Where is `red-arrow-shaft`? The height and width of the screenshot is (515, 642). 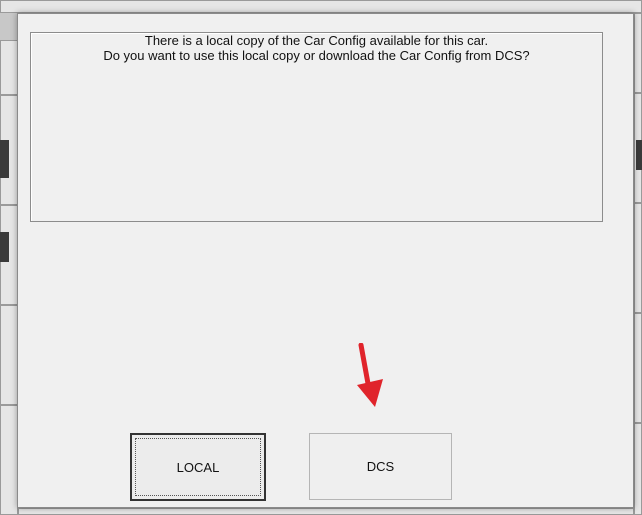
red-arrow-shaft is located at coordinates (365, 367).